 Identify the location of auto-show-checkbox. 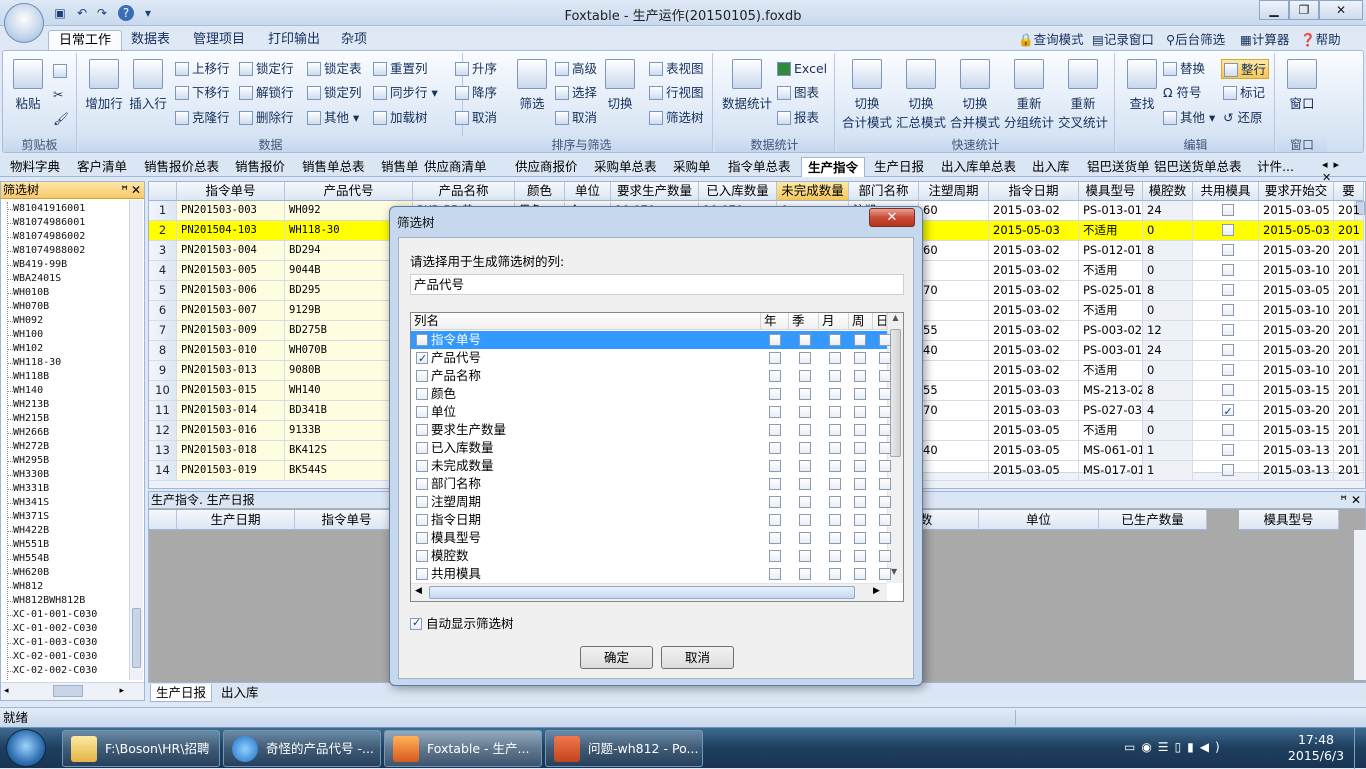
(416, 623).